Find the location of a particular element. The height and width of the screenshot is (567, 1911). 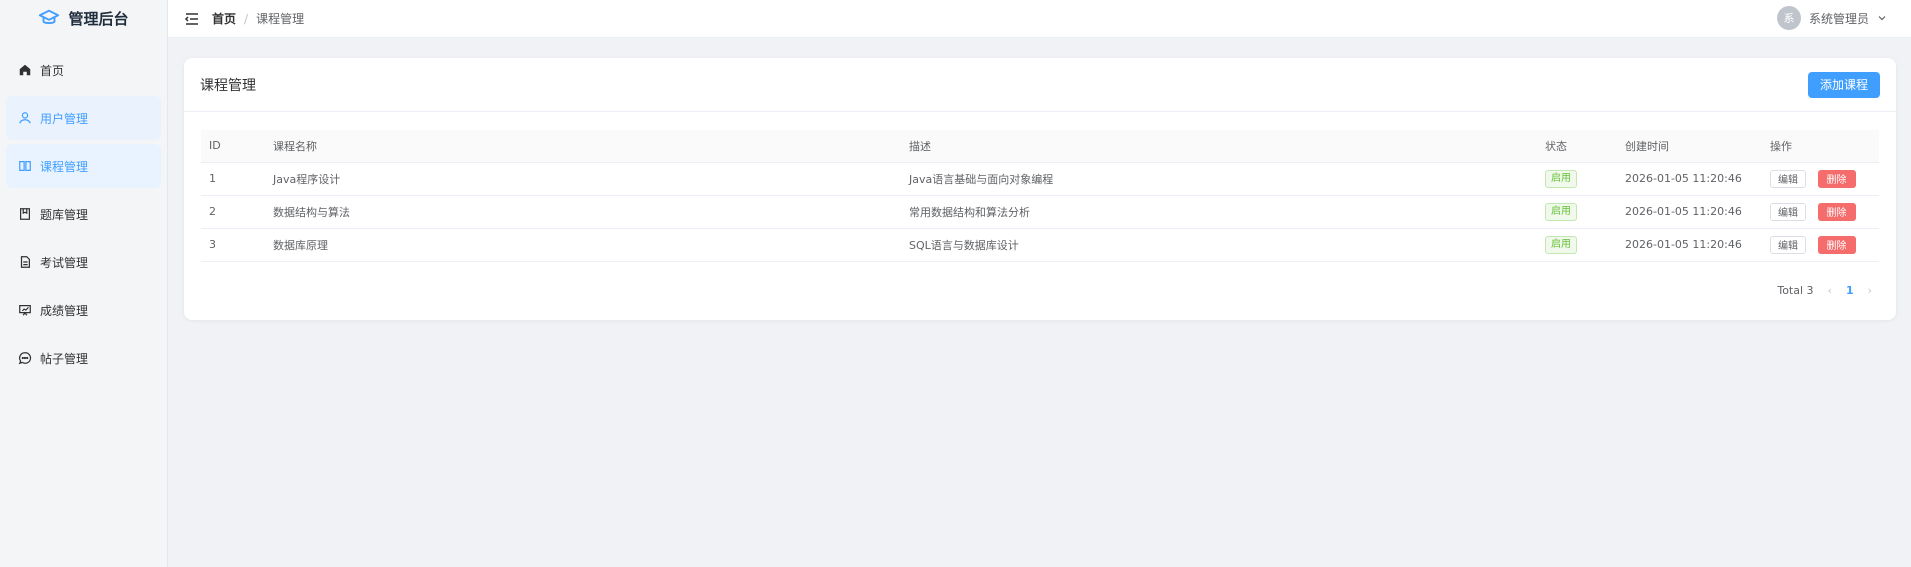

add-course-button: 添加课程 is located at coordinates (1843, 84).